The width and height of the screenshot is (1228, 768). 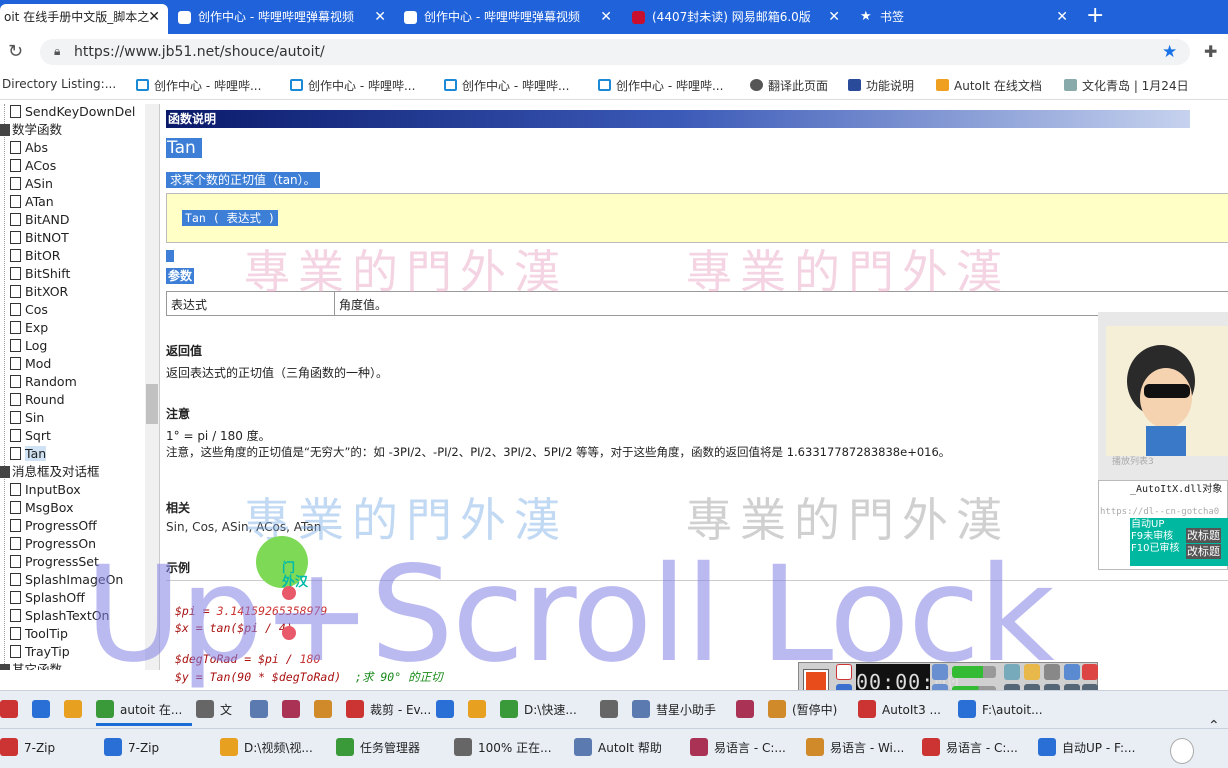 I want to click on tree-item: Abs, so click(x=29, y=148).